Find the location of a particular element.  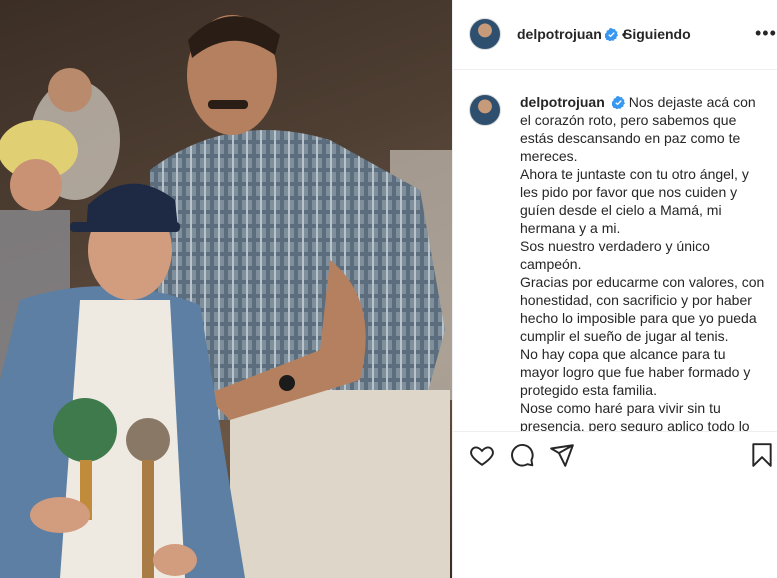

author-block: delpotrojuan • is located at coordinates (573, 35).